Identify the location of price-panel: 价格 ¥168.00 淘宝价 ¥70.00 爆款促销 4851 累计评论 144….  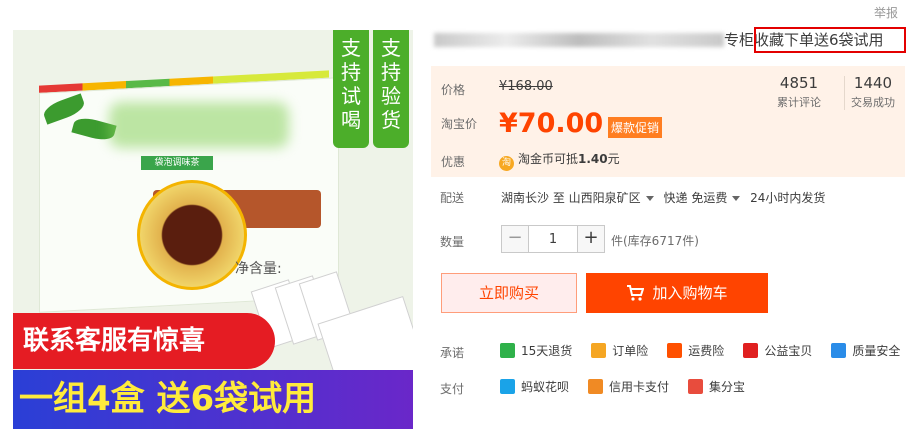
(668, 121).